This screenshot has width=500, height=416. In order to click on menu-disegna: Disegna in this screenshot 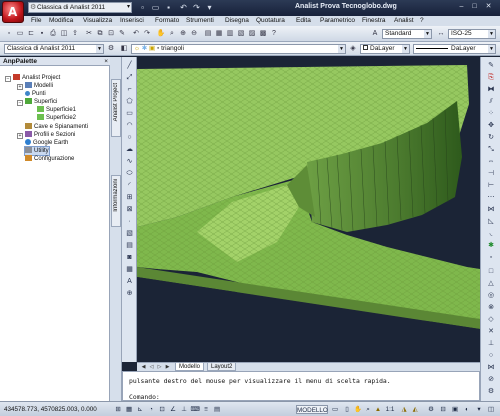, I will do `click(237, 20)`.